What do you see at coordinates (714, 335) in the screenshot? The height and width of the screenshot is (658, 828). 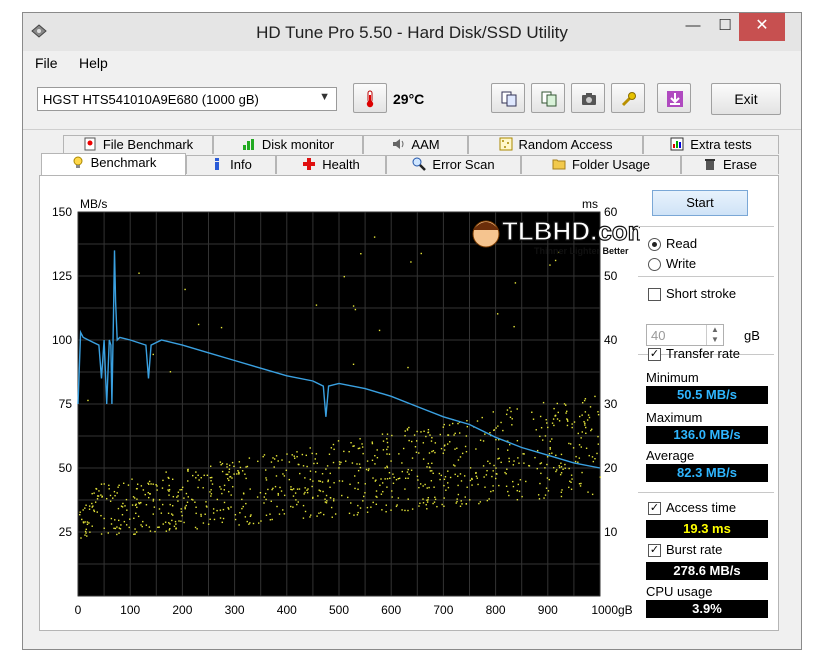 I see `spin-arrows-icon: ▲ ▼` at bounding box center [714, 335].